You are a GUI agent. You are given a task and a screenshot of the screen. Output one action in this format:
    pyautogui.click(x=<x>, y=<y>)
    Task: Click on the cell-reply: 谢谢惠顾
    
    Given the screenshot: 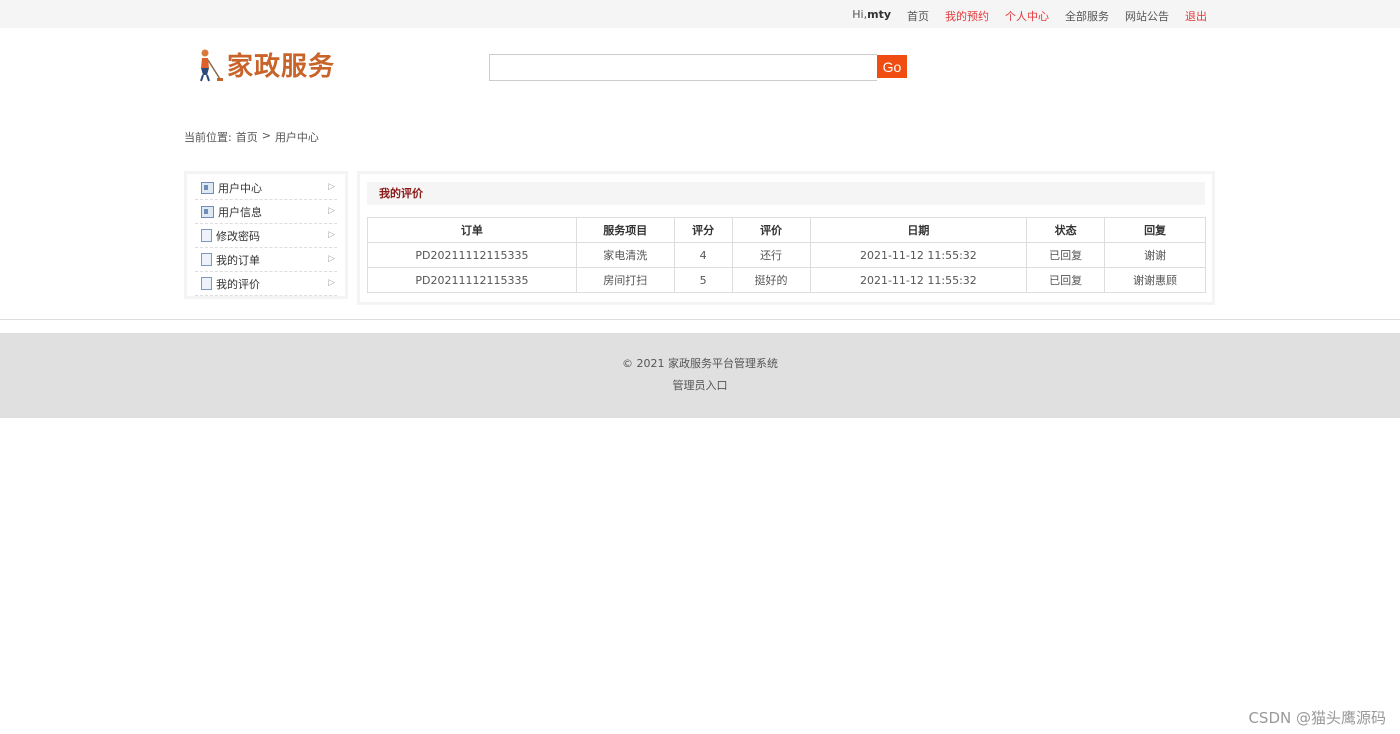 What is the action you would take?
    pyautogui.click(x=1155, y=280)
    